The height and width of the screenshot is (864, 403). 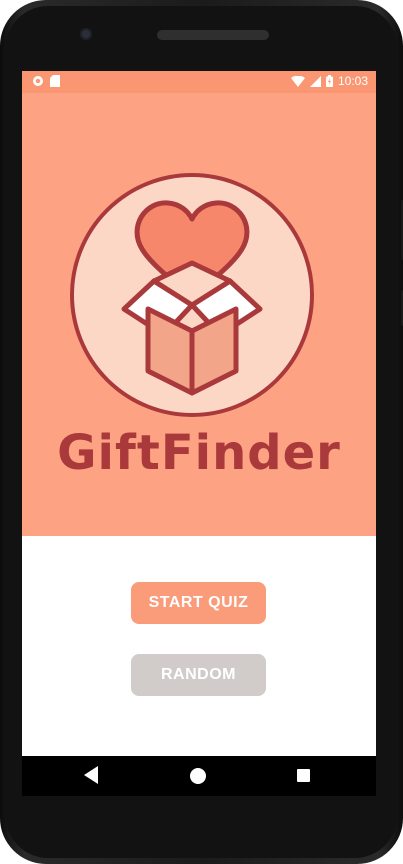 I want to click on front-camera, so click(x=86, y=34).